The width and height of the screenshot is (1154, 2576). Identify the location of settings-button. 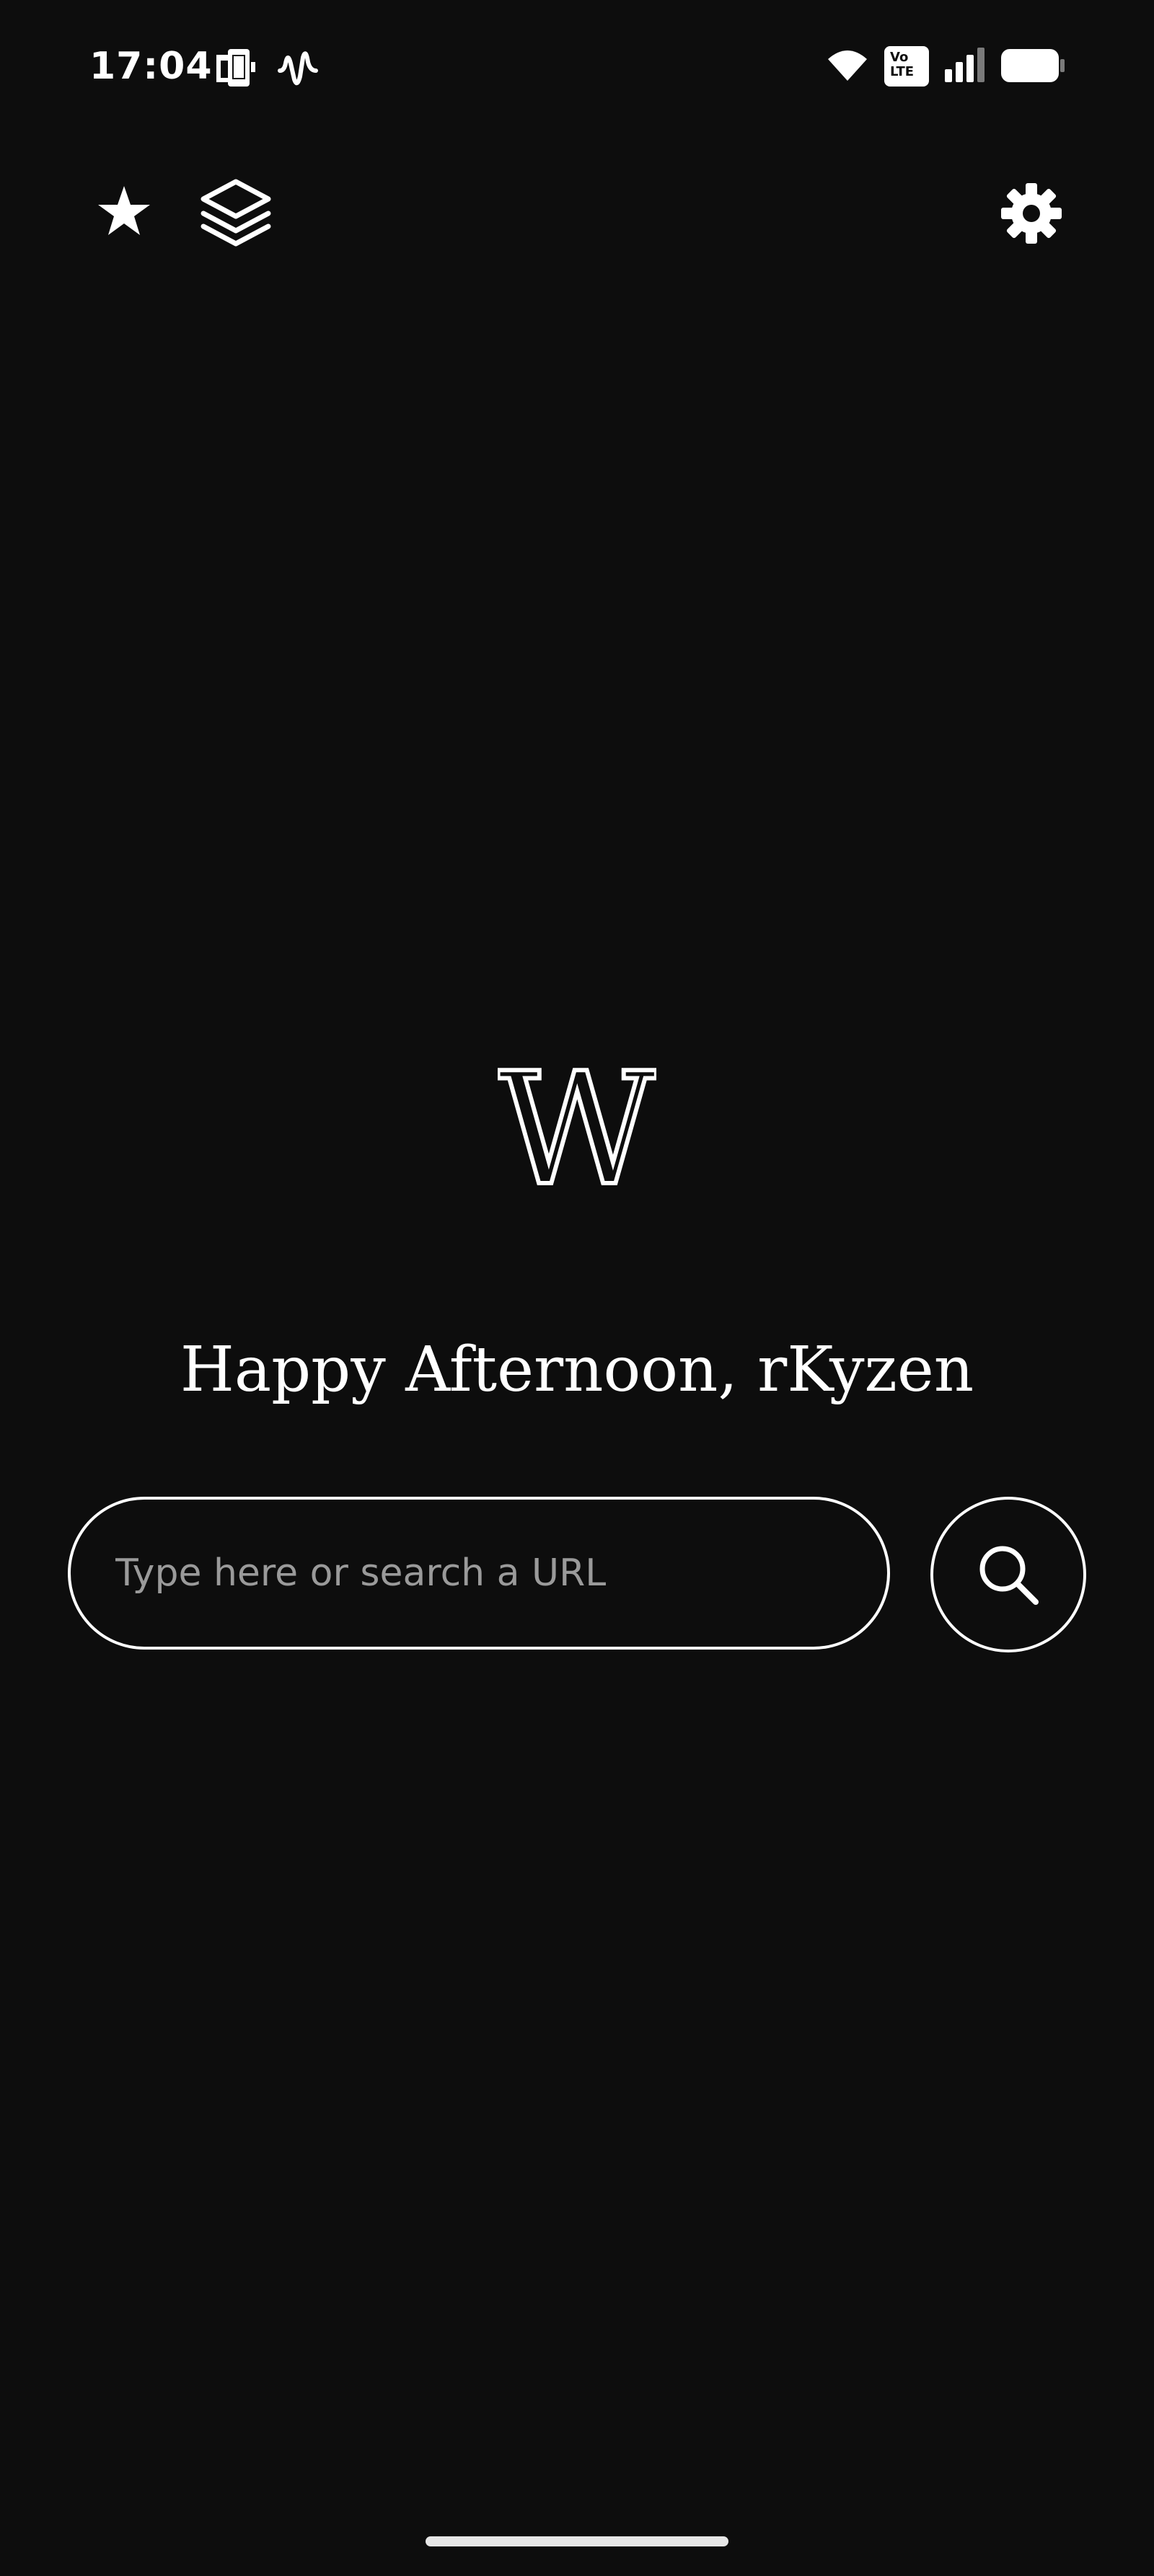
(1031, 213).